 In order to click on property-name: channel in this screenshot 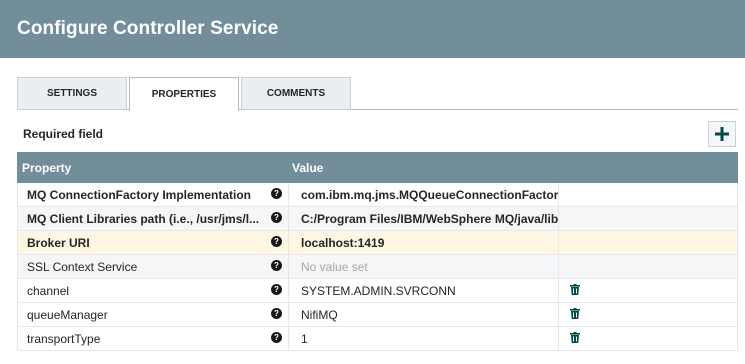, I will do `click(48, 291)`.